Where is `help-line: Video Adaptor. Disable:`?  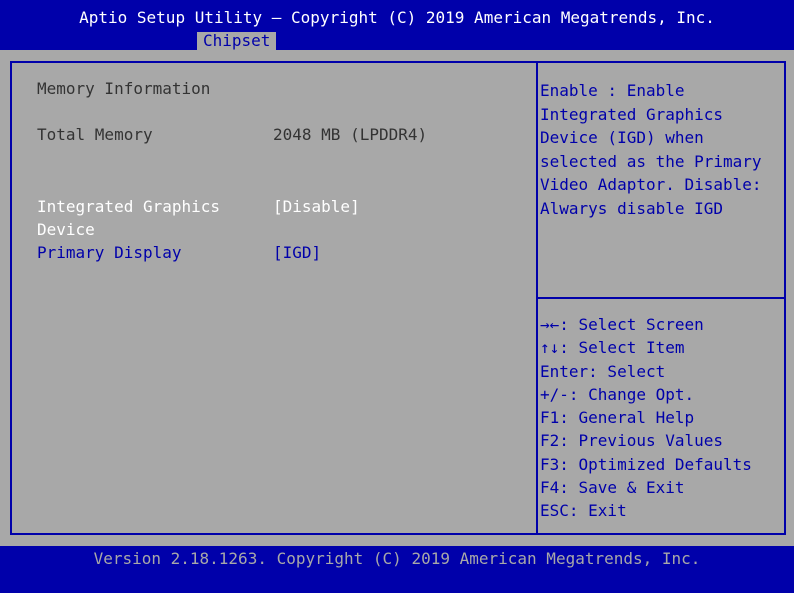 help-line: Video Adaptor. Disable: is located at coordinates (651, 184).